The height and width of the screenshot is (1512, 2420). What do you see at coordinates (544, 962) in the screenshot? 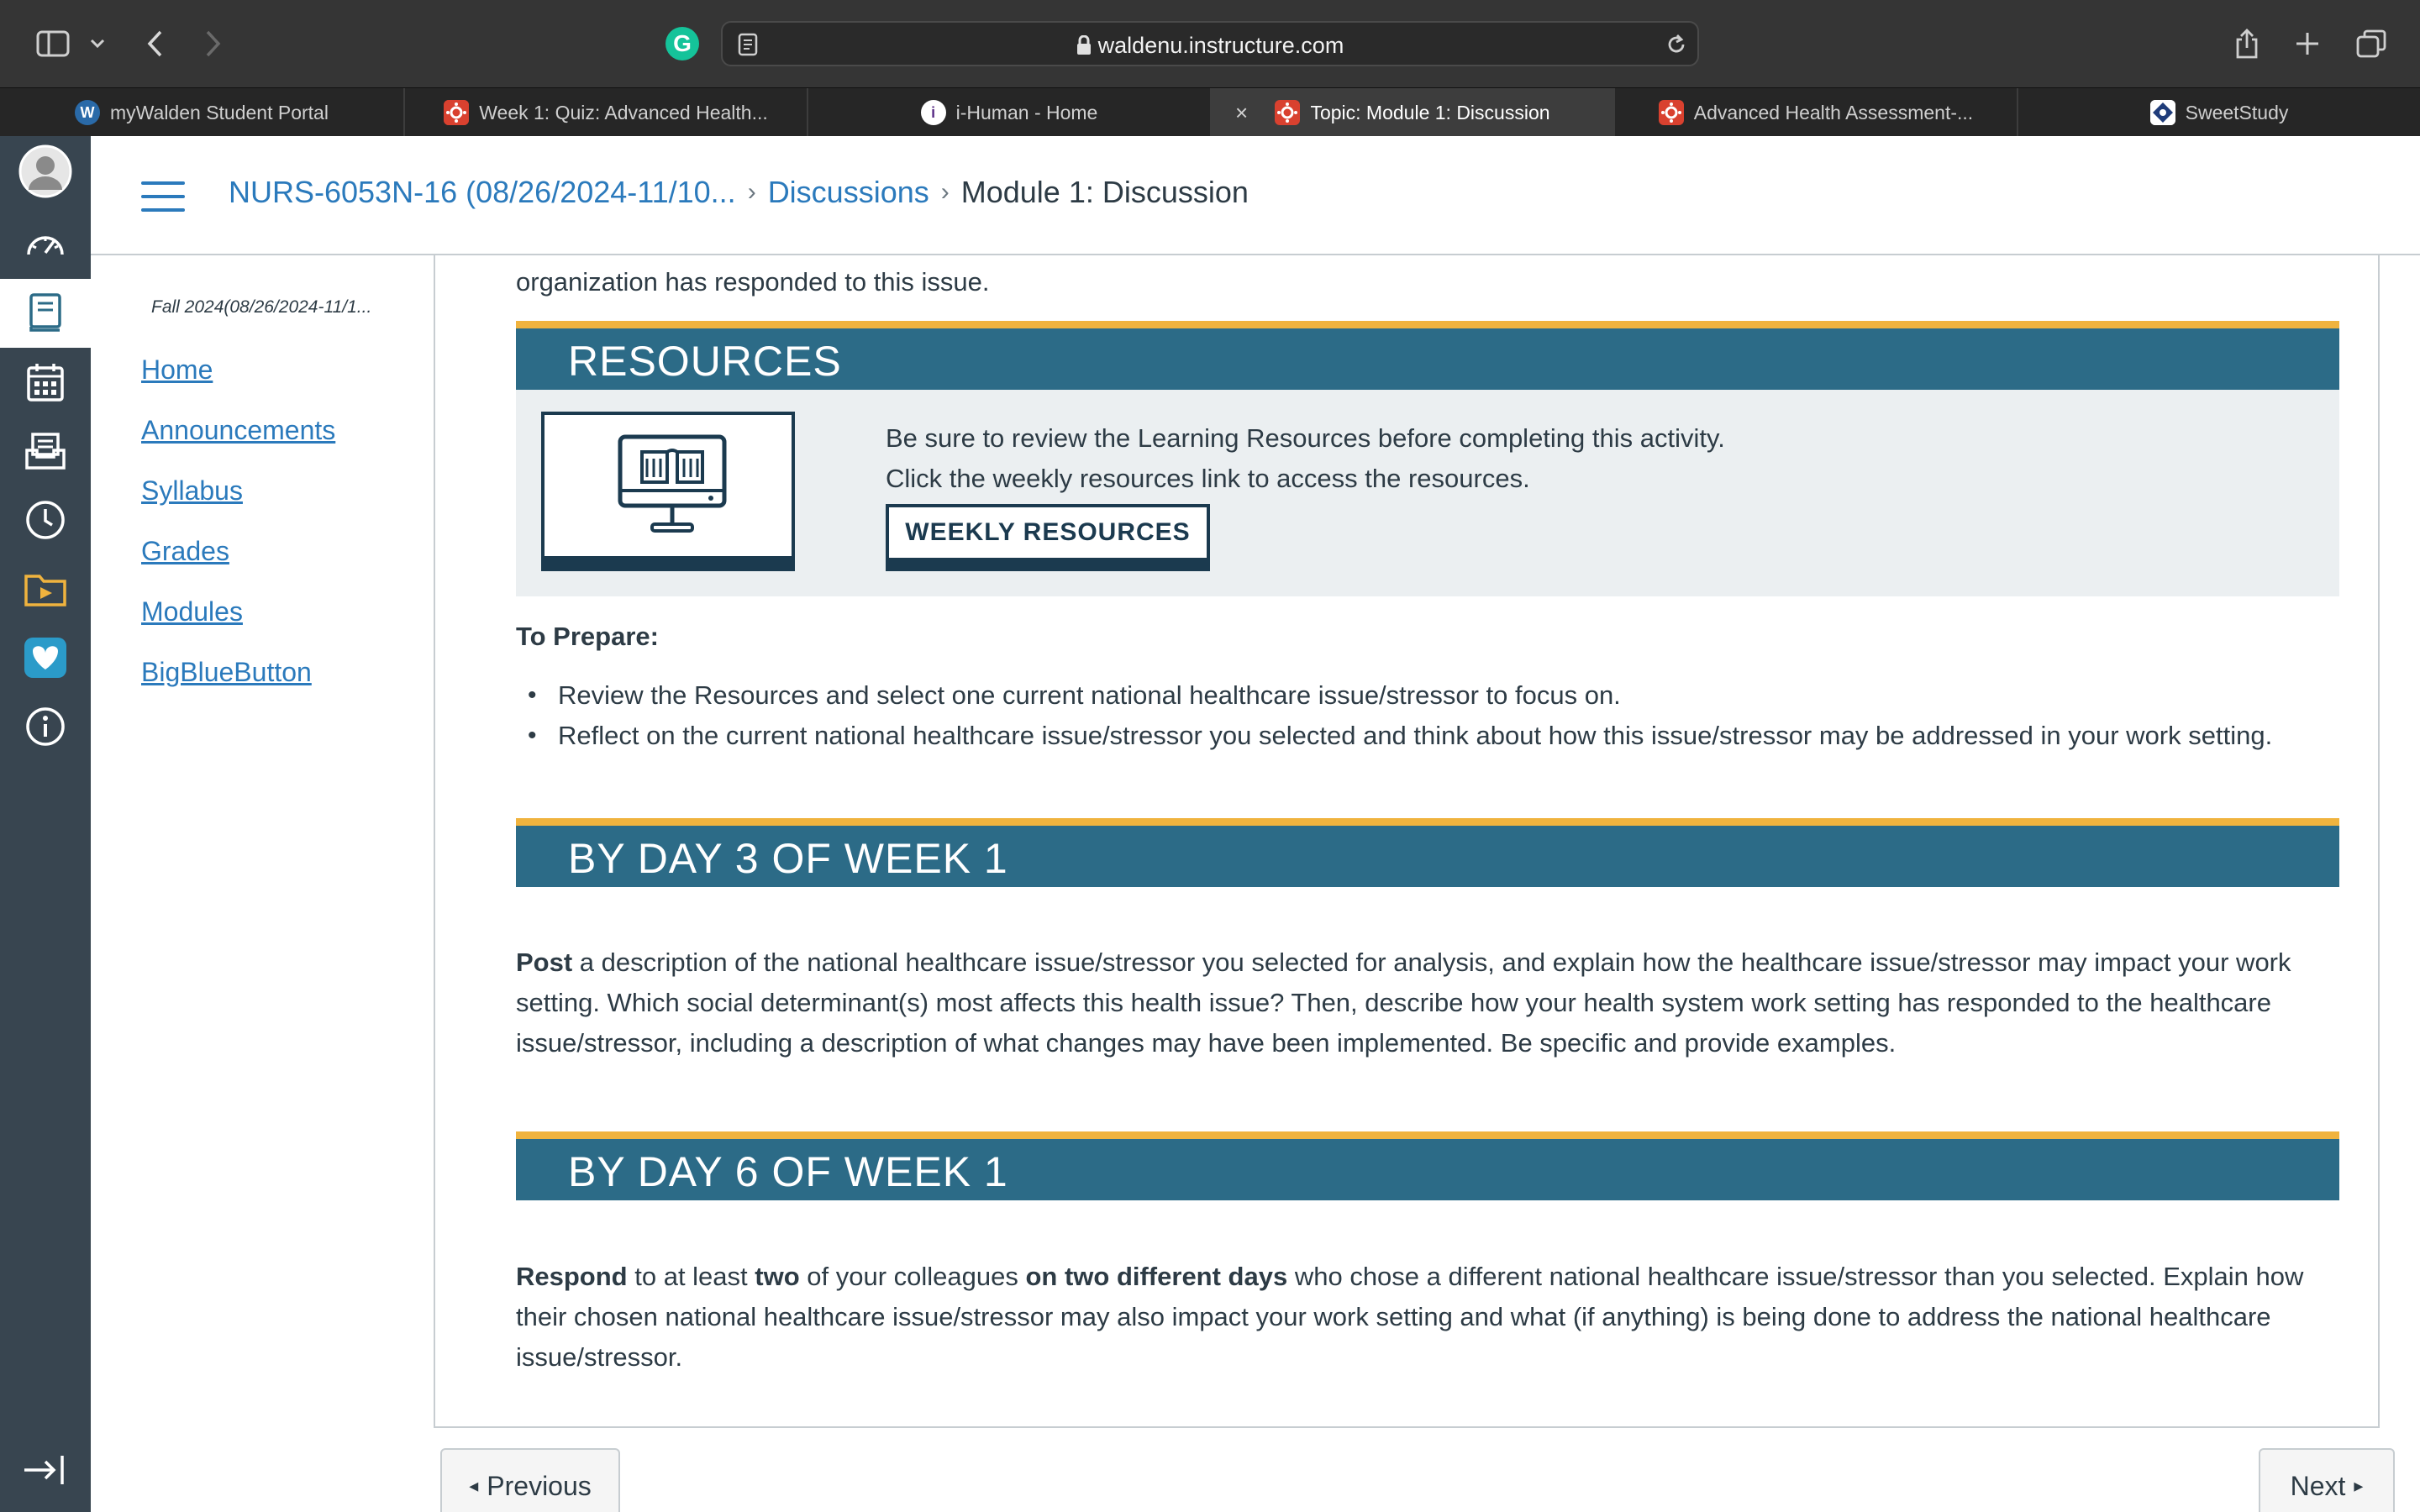
I see `post-keyword: Post` at bounding box center [544, 962].